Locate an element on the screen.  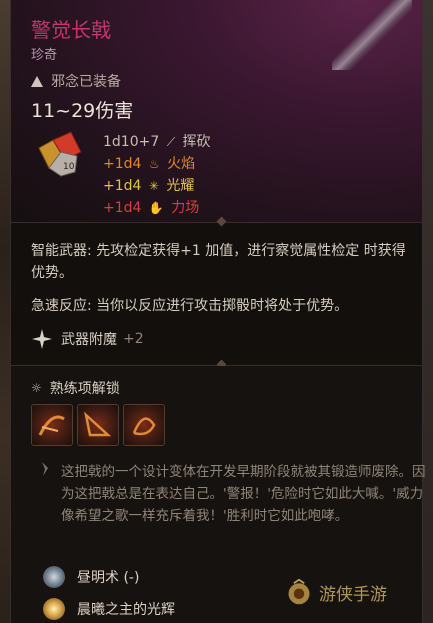
slash-icon: ⟋ is located at coordinates (171, 142).